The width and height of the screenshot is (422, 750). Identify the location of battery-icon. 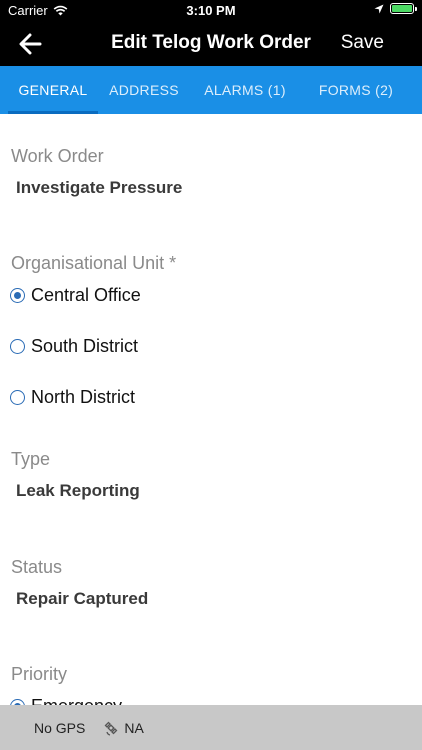
(403, 8).